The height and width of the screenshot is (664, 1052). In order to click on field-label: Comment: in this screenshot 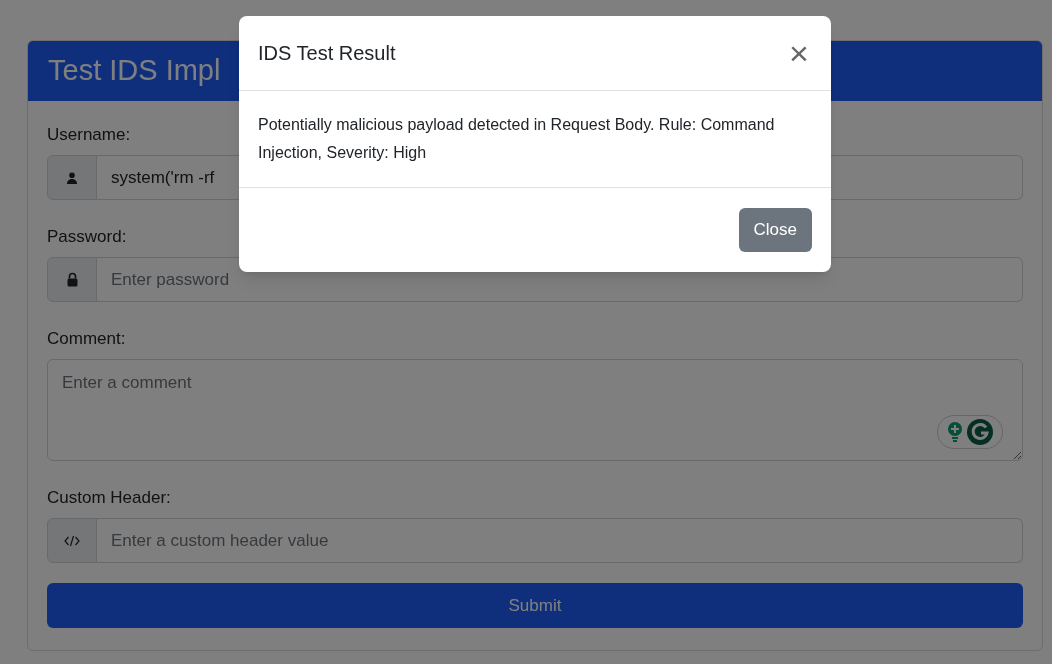, I will do `click(86, 339)`.